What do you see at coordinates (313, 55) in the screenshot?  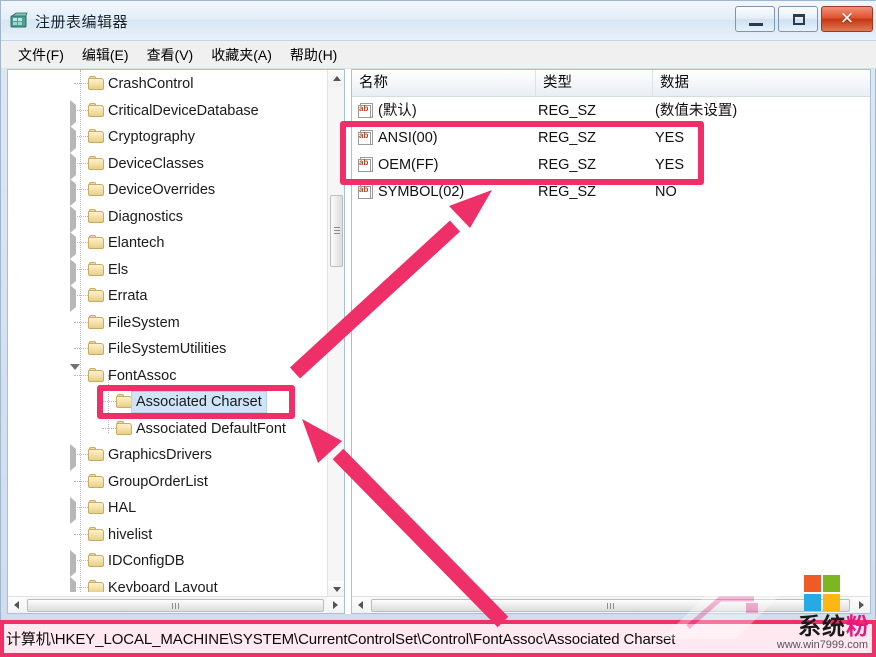 I see `menu-help: 帮助(H)` at bounding box center [313, 55].